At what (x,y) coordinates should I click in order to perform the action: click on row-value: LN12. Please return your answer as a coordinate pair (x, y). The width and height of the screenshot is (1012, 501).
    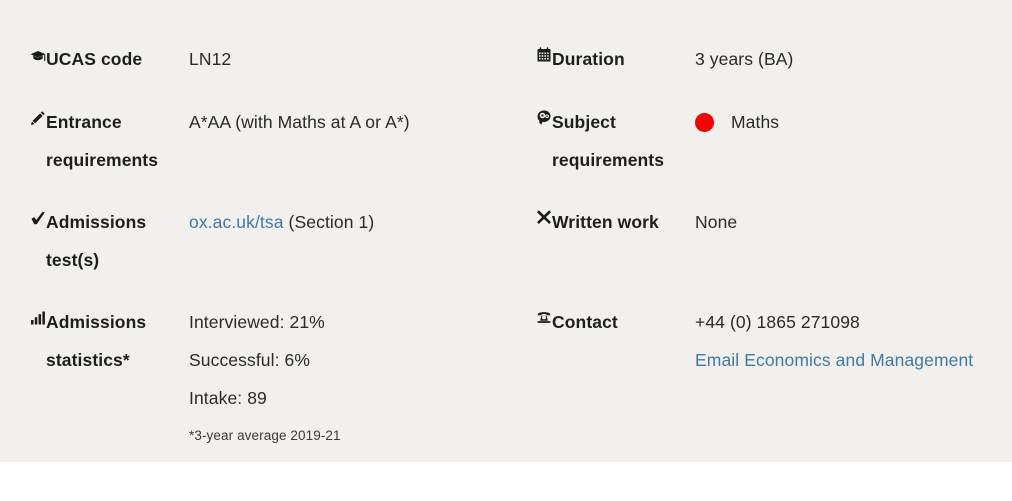
    Looking at the image, I should click on (210, 59).